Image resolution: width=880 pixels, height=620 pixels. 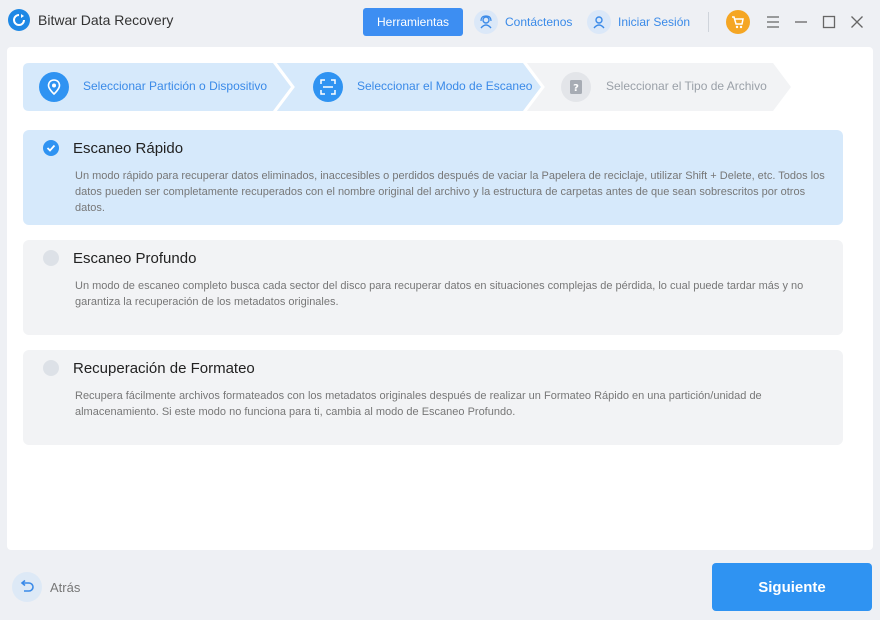 I want to click on file-question-icon: ?, so click(x=576, y=87).